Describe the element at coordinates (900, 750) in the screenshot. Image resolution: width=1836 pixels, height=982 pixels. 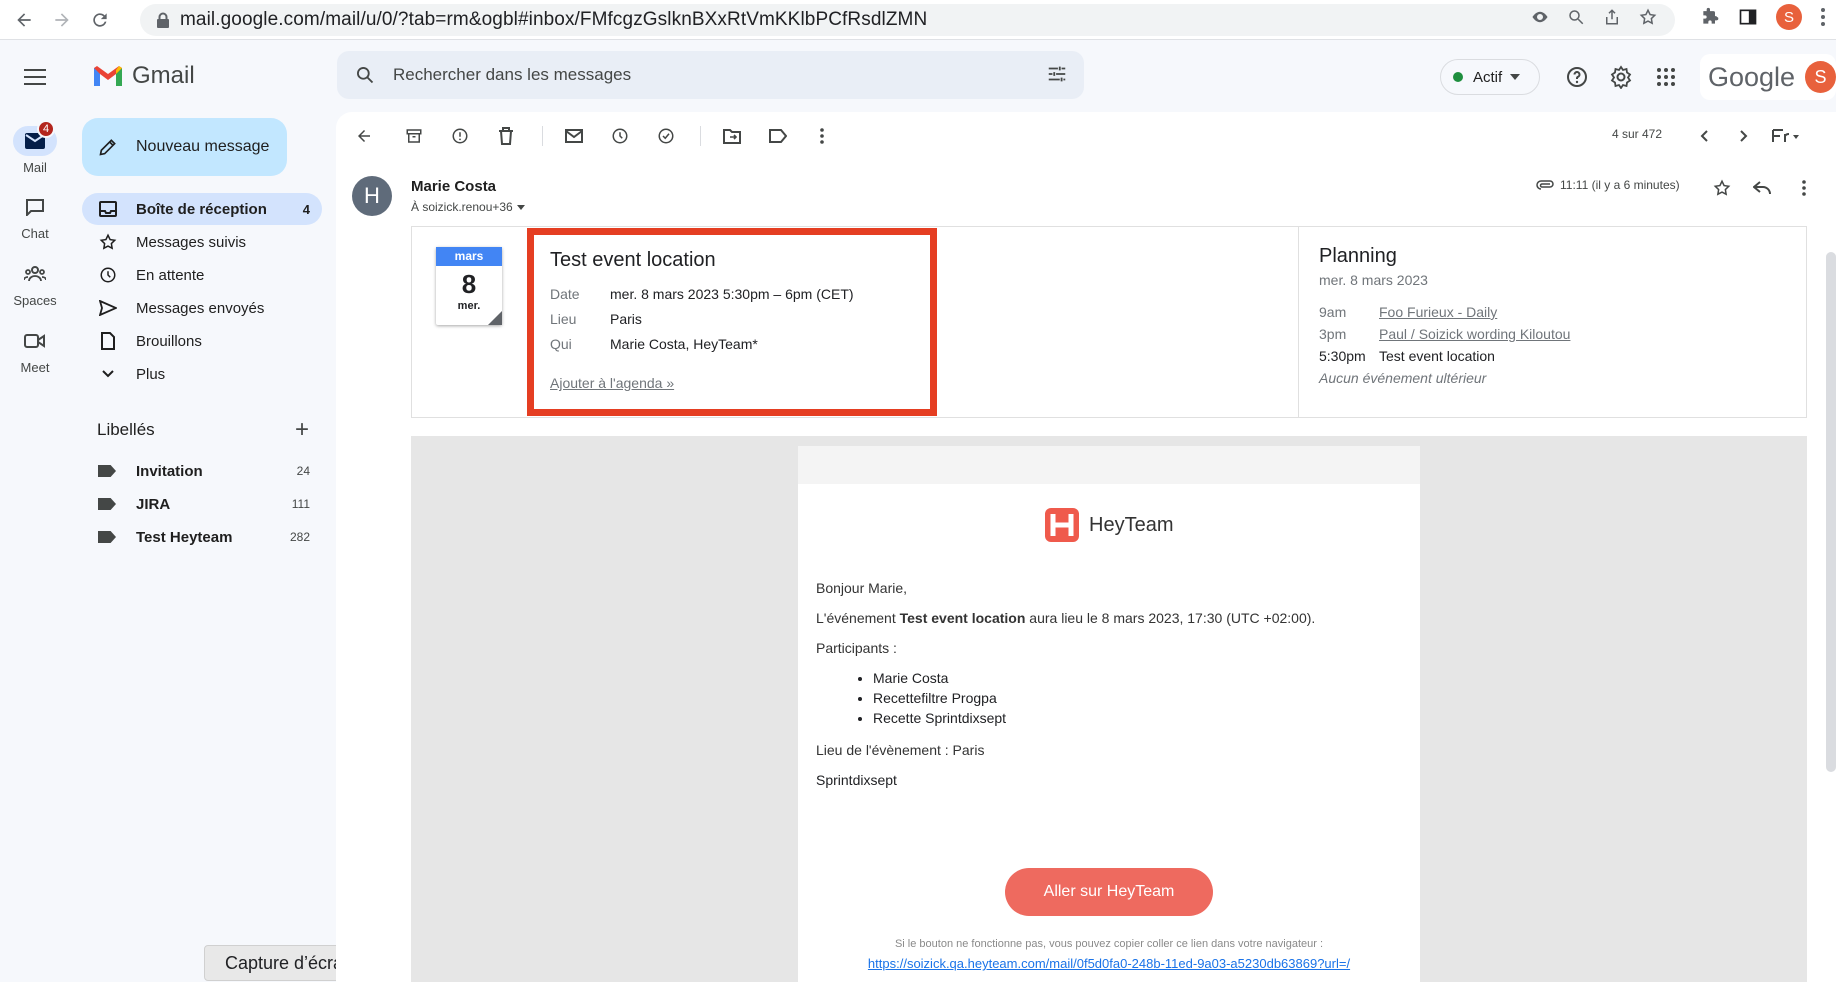
I see `email-location-line: Lieu de l'évènement : Paris` at that location.